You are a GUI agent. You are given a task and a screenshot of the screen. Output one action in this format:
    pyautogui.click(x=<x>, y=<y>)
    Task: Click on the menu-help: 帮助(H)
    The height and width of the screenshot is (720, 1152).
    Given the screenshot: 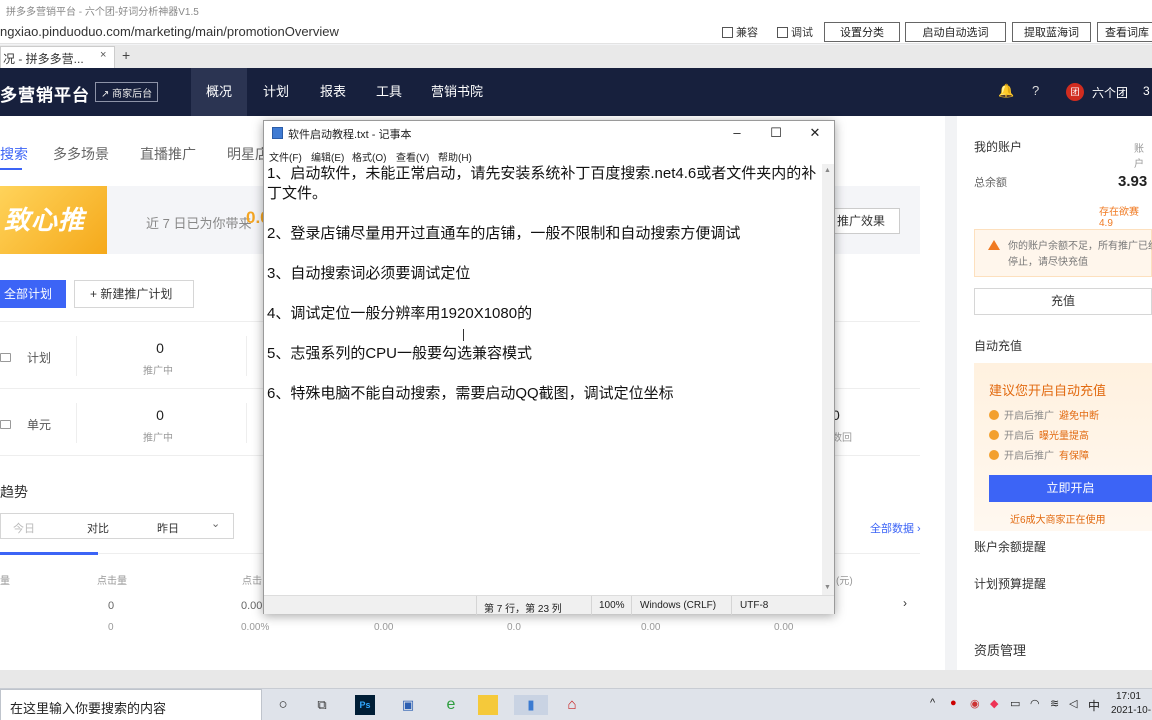 What is the action you would take?
    pyautogui.click(x=455, y=156)
    